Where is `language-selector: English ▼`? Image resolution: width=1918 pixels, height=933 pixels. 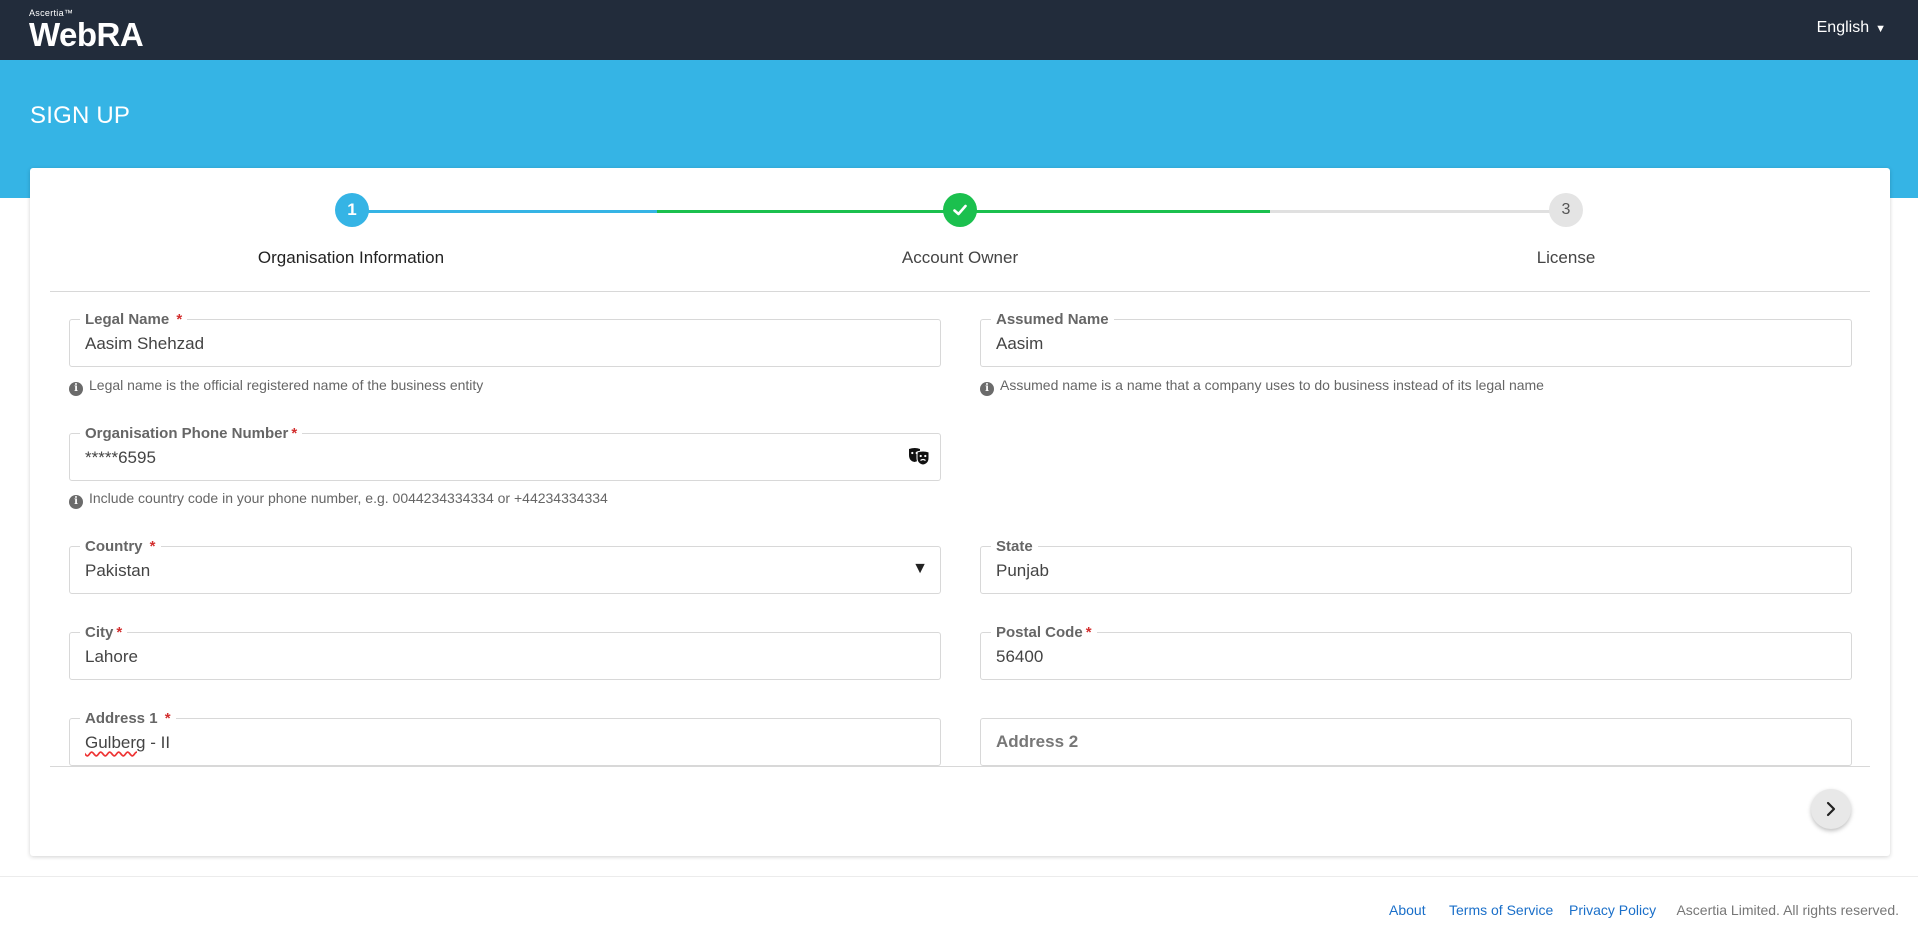
language-selector: English ▼ is located at coordinates (1851, 28).